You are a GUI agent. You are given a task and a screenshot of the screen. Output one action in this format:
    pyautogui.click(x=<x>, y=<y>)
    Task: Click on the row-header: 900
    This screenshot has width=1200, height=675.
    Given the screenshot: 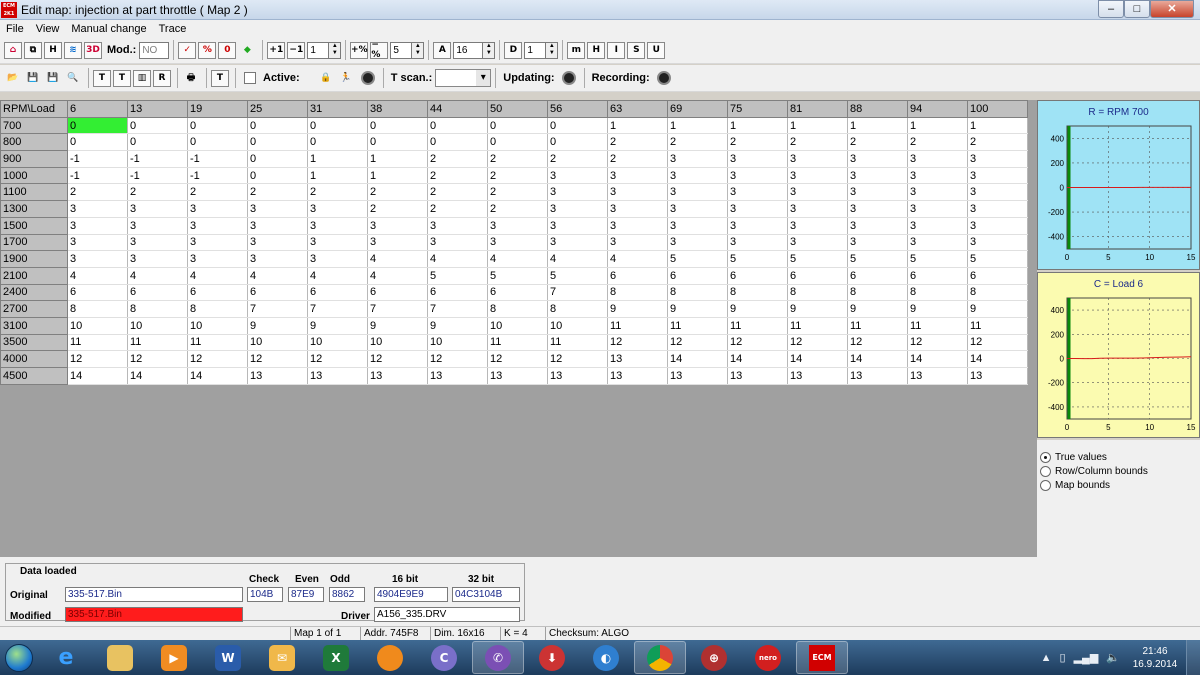 What is the action you would take?
    pyautogui.click(x=34, y=159)
    